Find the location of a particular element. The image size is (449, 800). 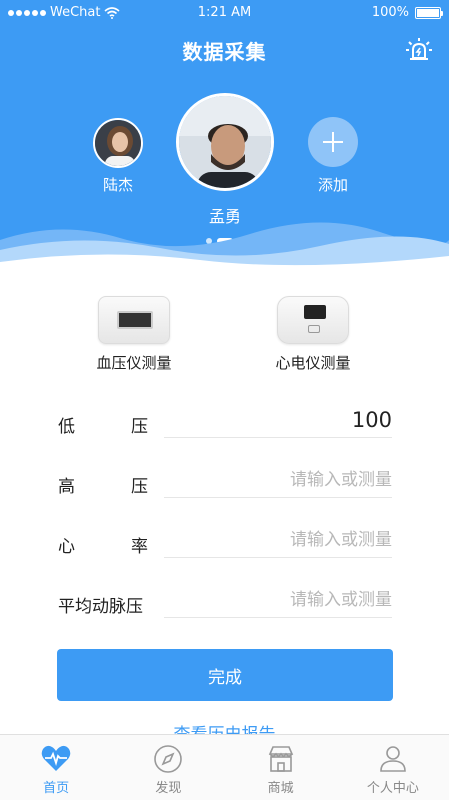

device-ecg-label: 心电仪测量 is located at coordinates (313, 363).